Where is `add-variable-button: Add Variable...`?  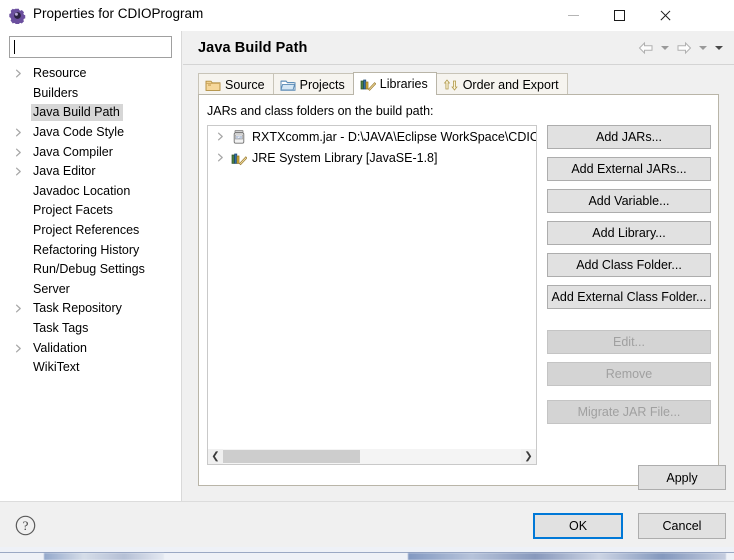 add-variable-button: Add Variable... is located at coordinates (629, 201).